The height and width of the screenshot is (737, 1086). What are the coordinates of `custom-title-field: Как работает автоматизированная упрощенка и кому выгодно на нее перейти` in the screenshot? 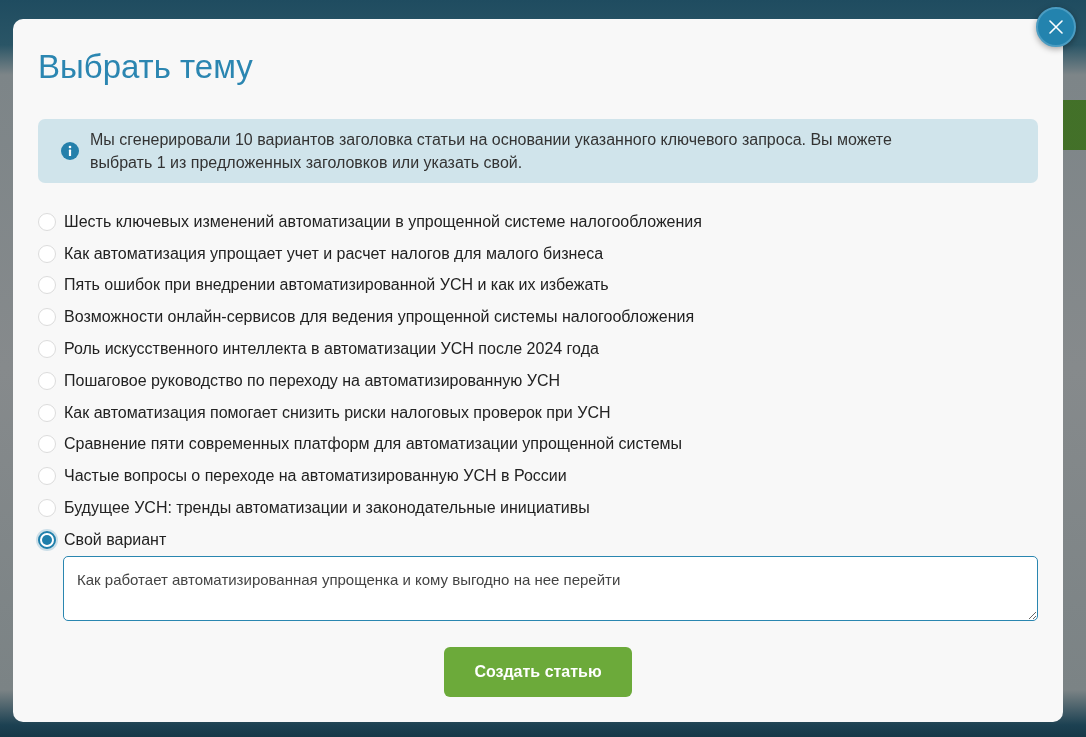 It's located at (550, 588).